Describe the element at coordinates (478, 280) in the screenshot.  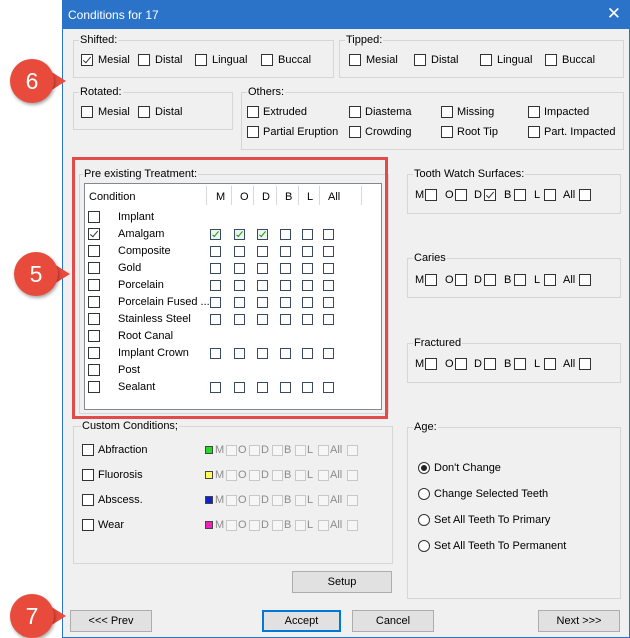
I see `caries-d-label: D` at that location.